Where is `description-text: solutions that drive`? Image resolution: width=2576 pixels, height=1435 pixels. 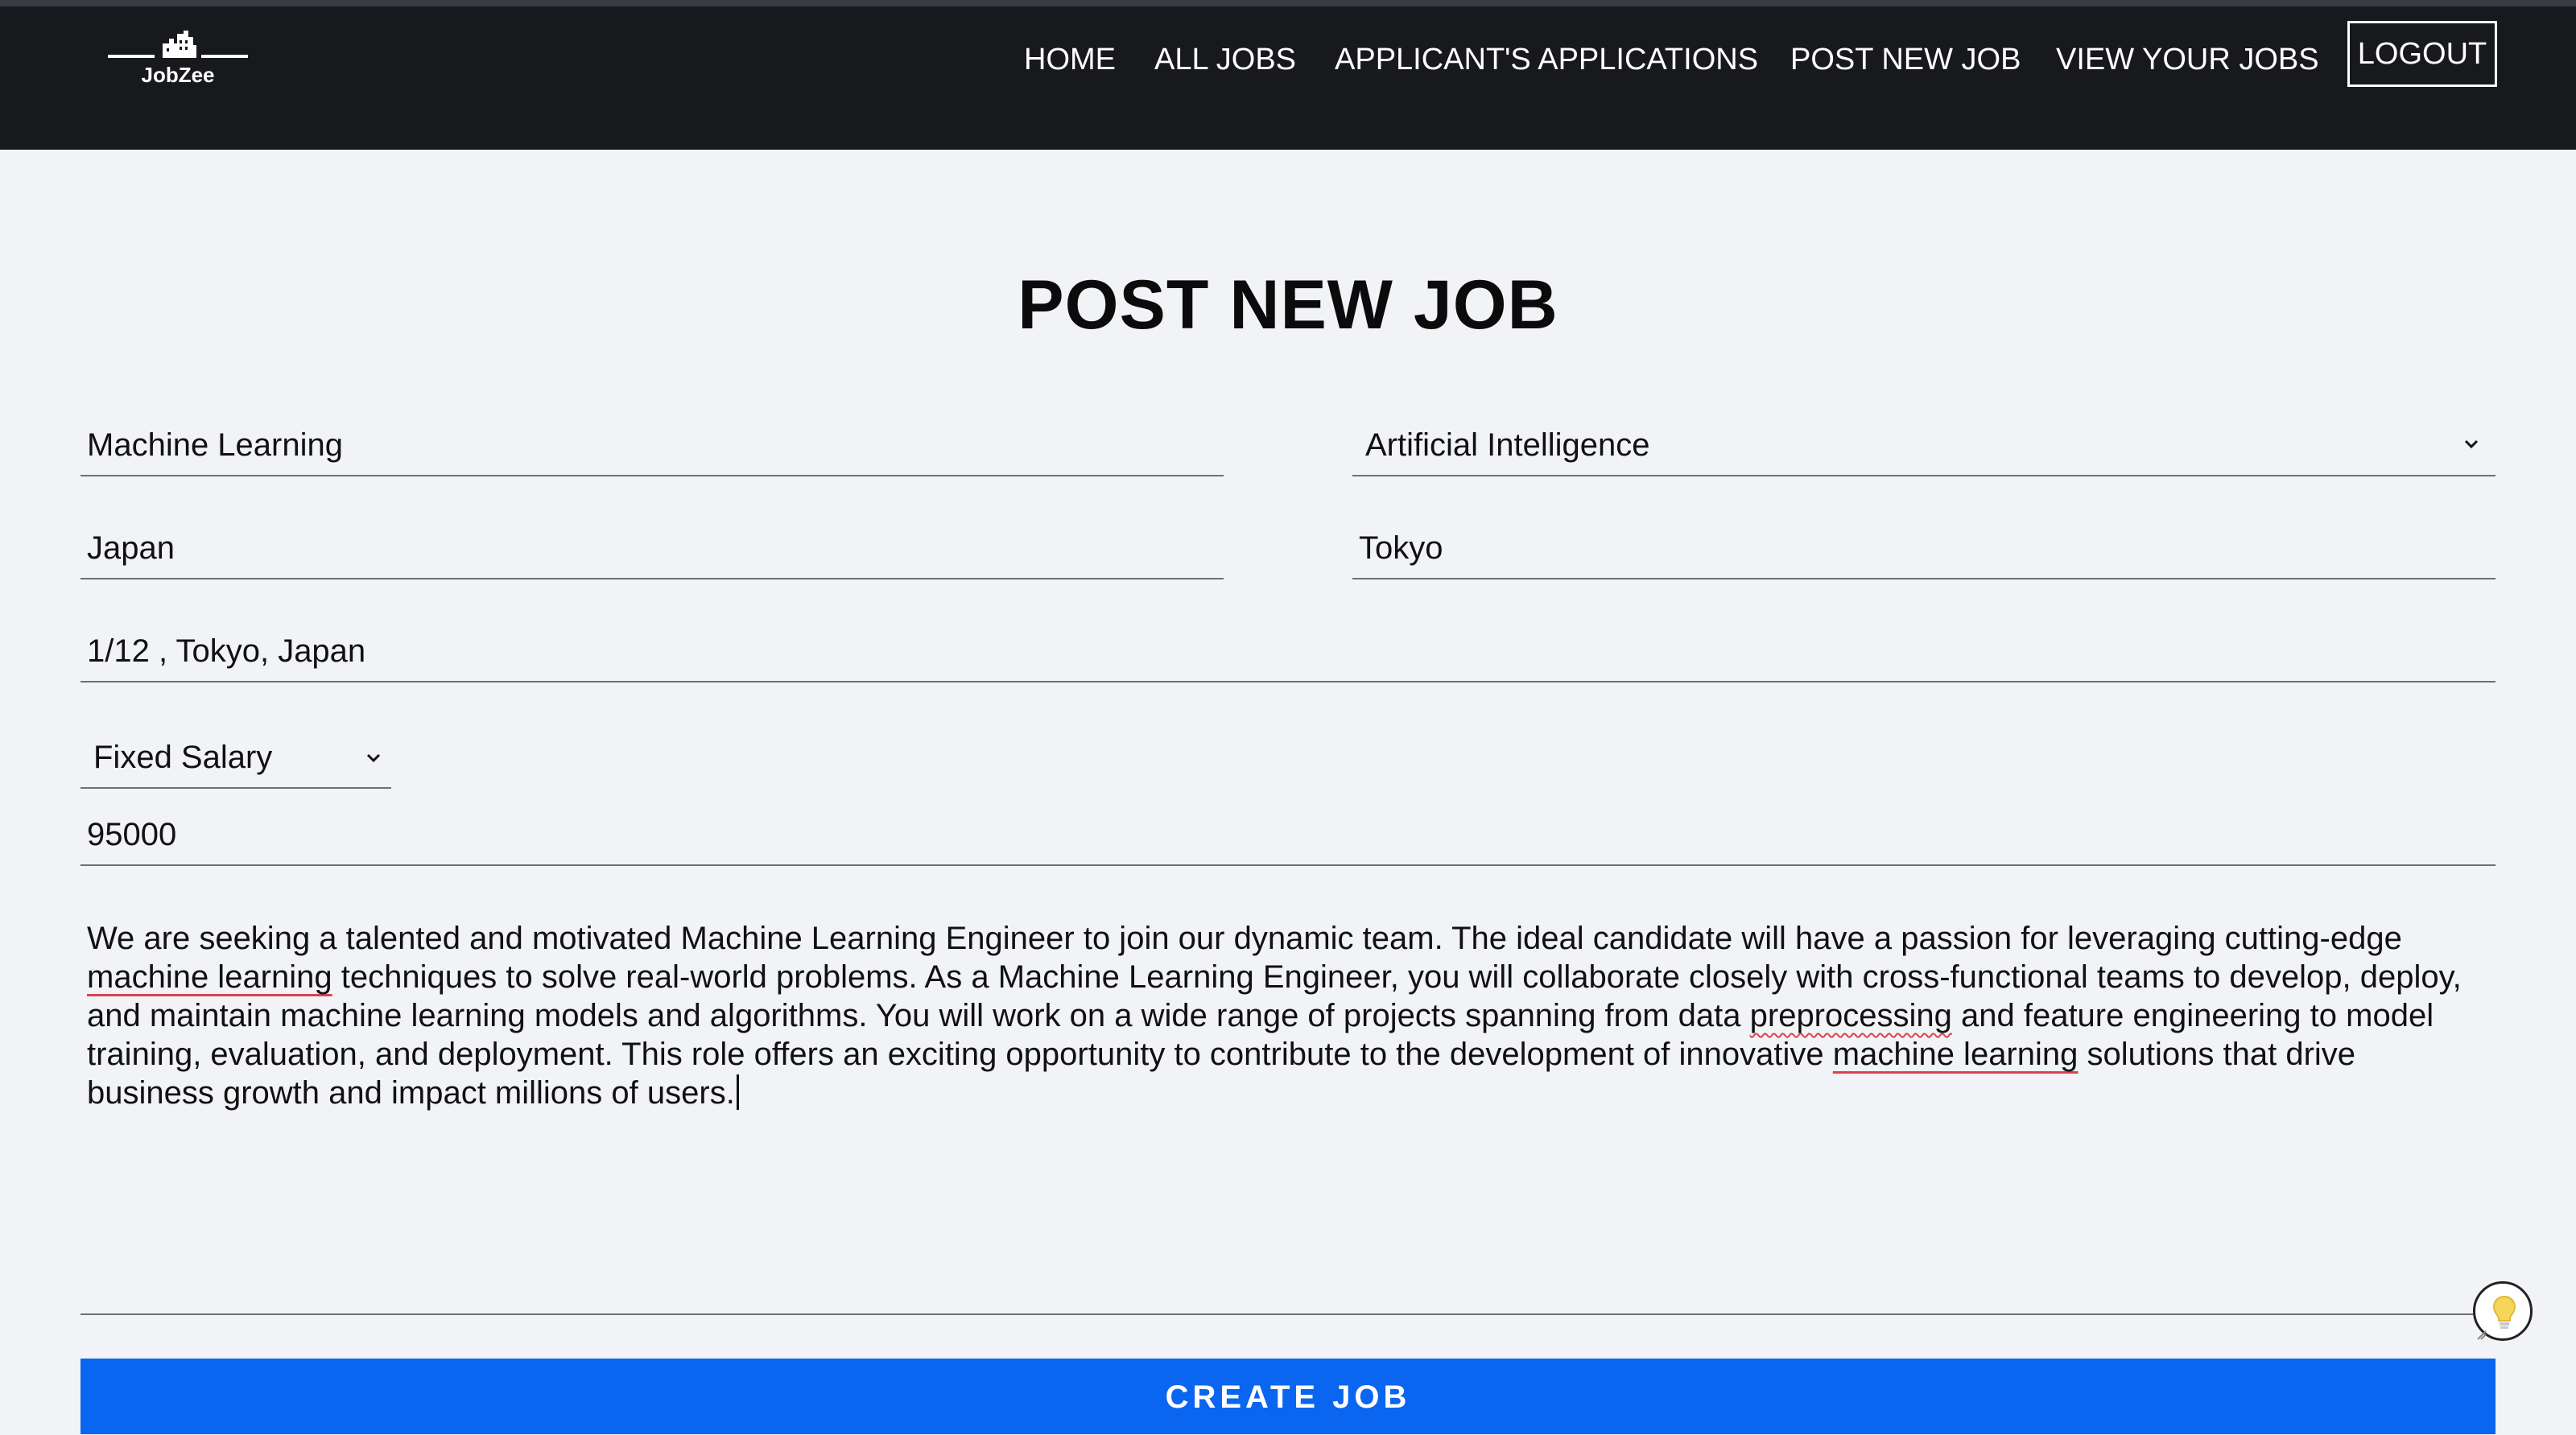 description-text: solutions that drive is located at coordinates (2217, 1054).